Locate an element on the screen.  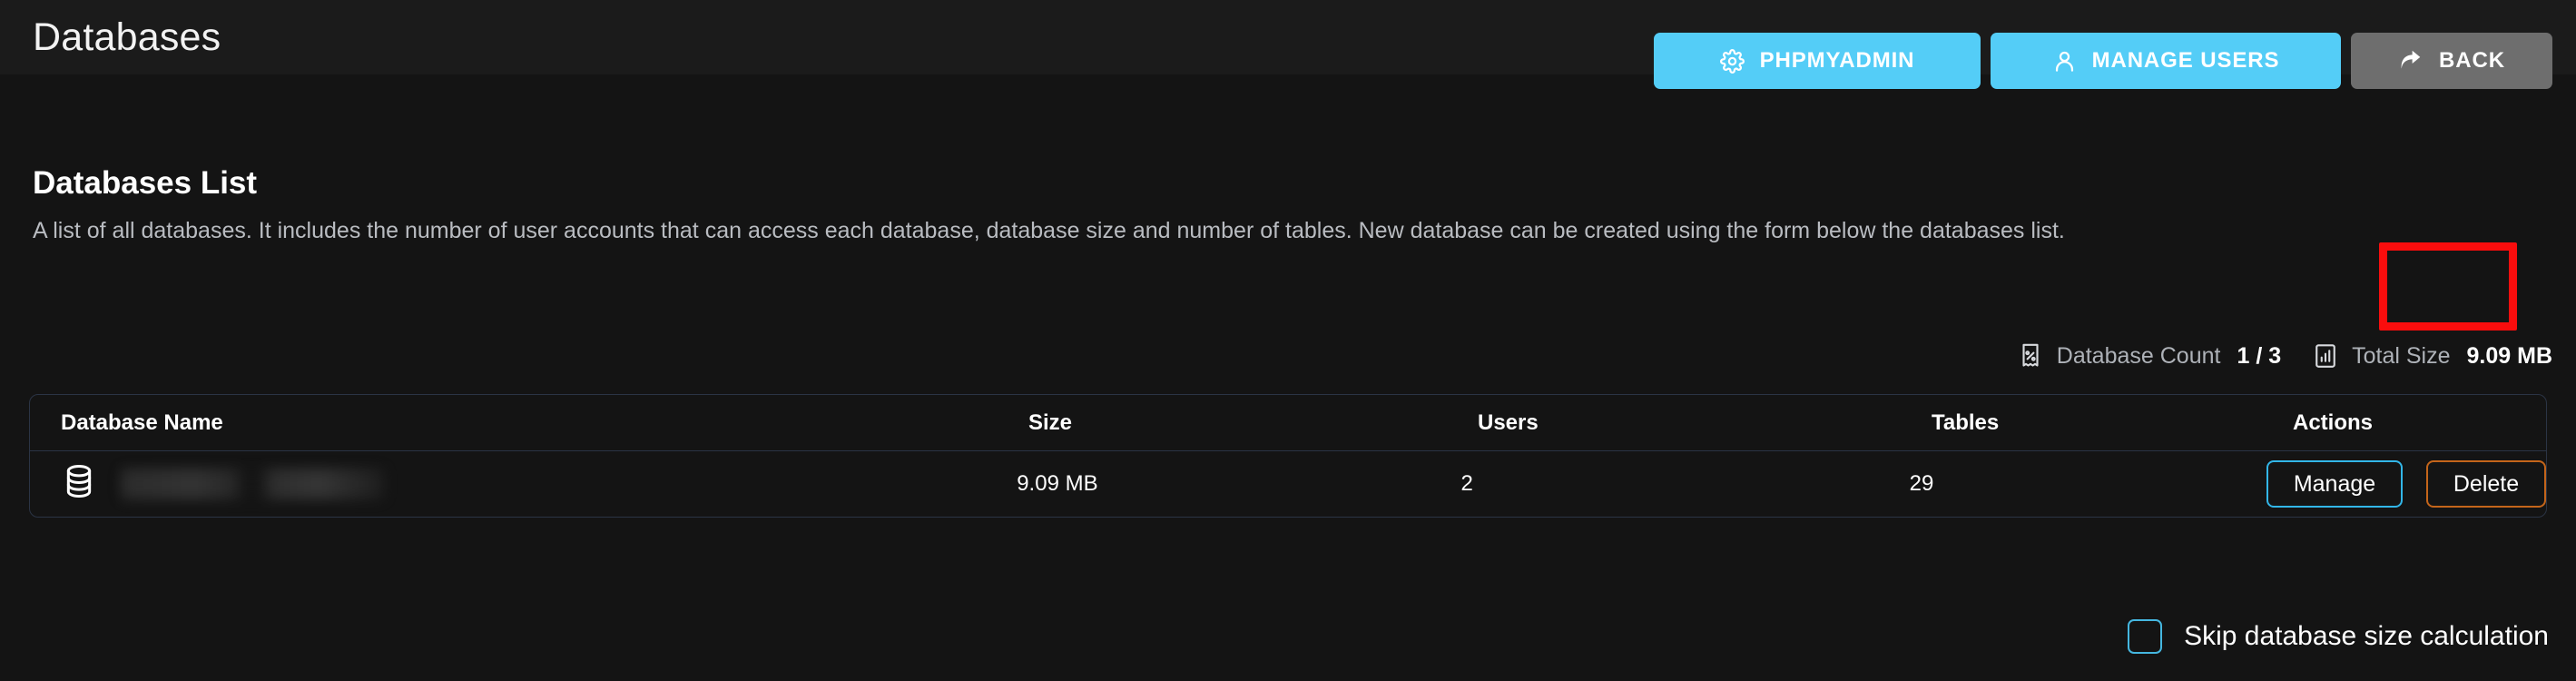
database-stack-icon is located at coordinates (79, 484).